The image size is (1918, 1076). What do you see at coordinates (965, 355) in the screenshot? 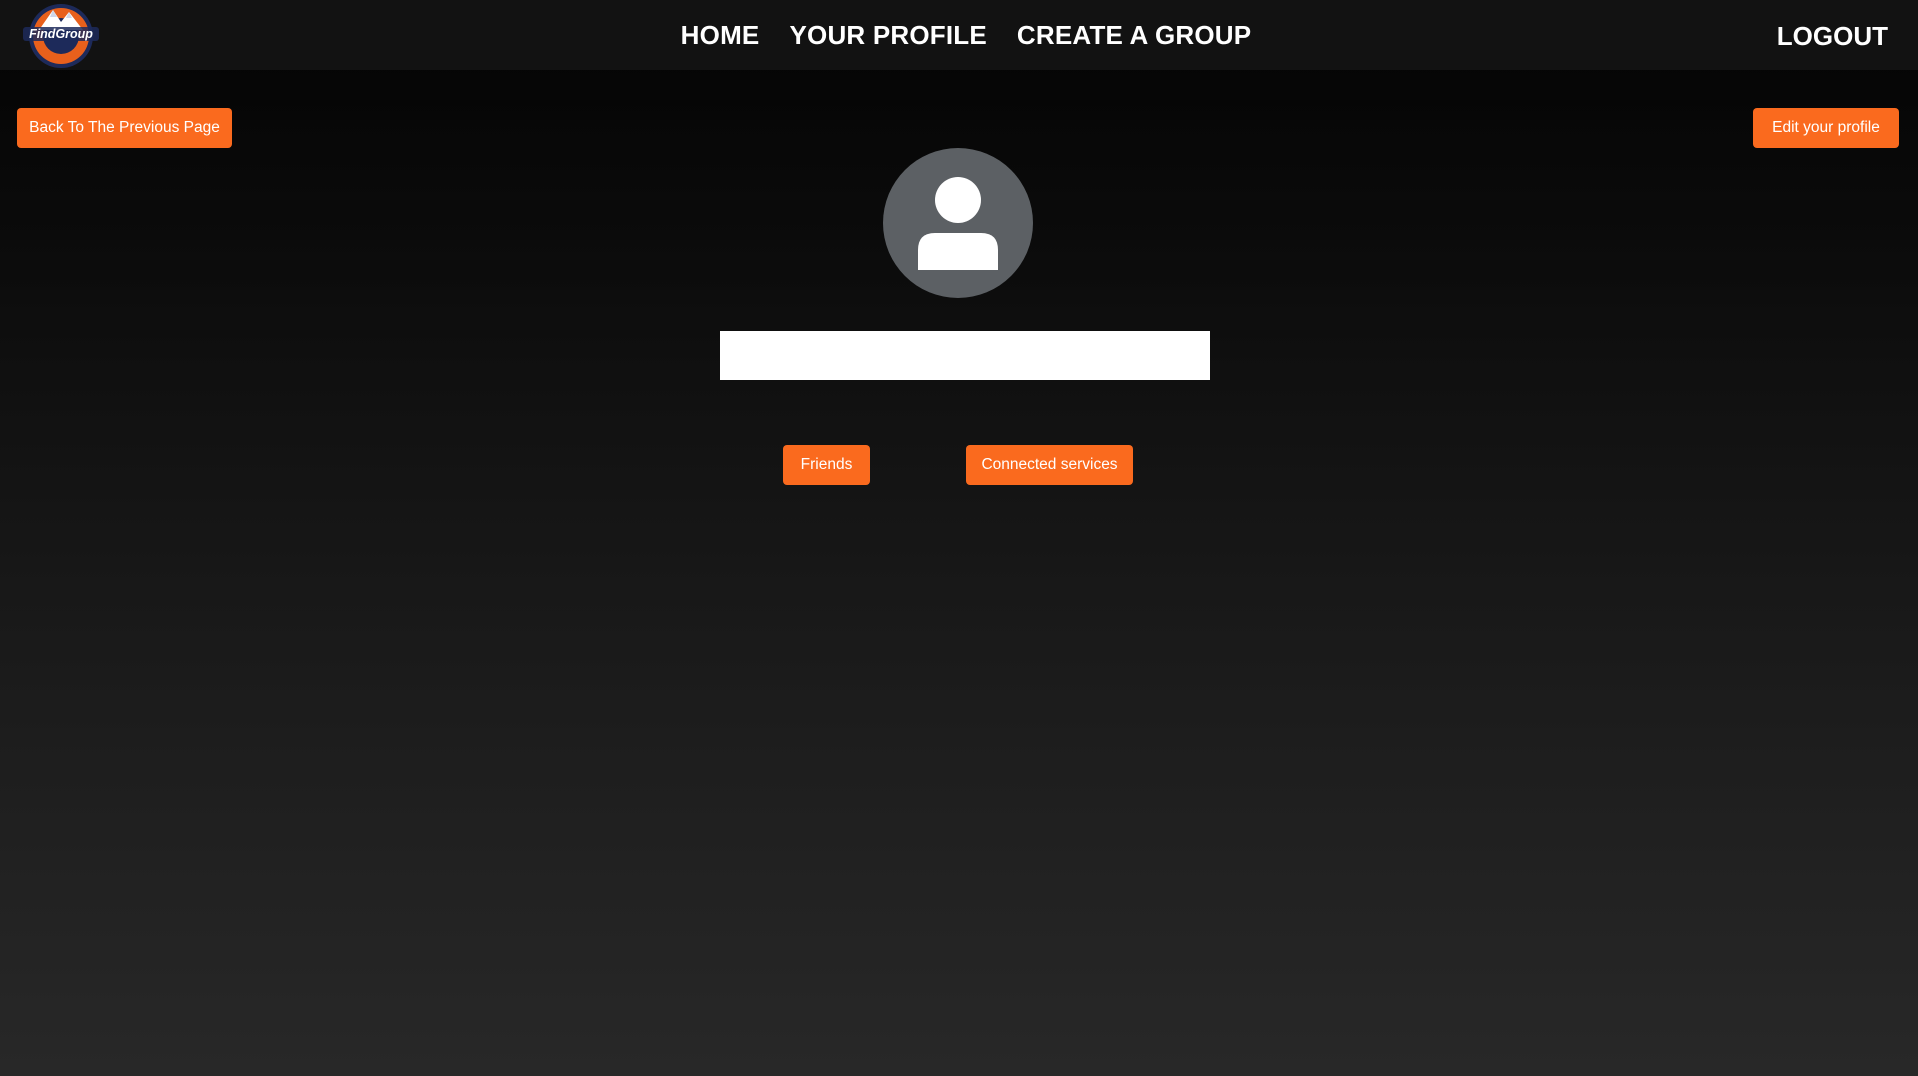
I see `profile-name-field` at bounding box center [965, 355].